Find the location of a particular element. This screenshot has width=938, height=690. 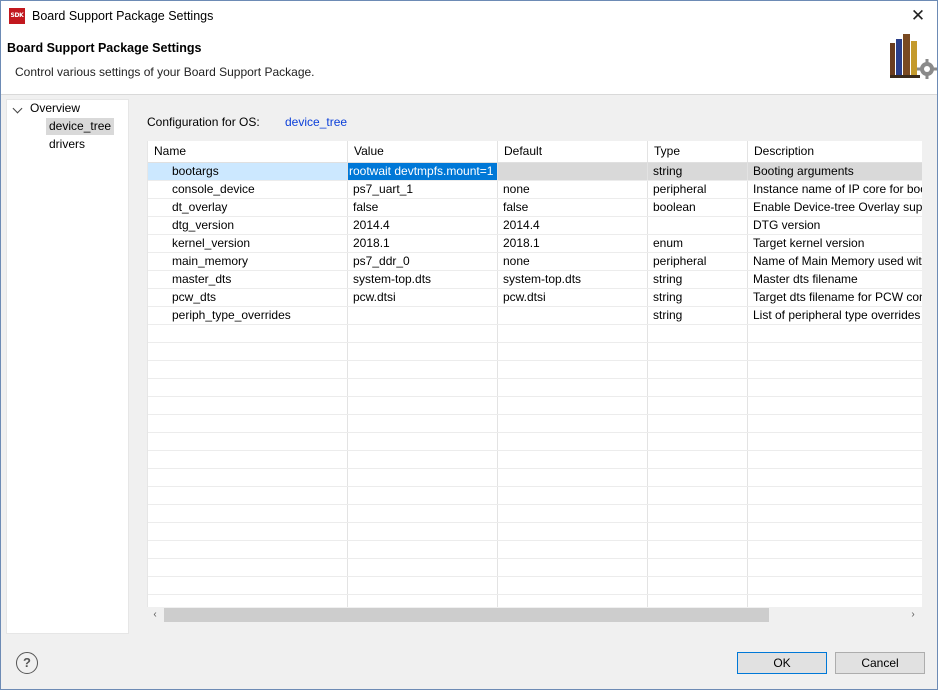

cell-value: system-top.dts is located at coordinates (423, 279).